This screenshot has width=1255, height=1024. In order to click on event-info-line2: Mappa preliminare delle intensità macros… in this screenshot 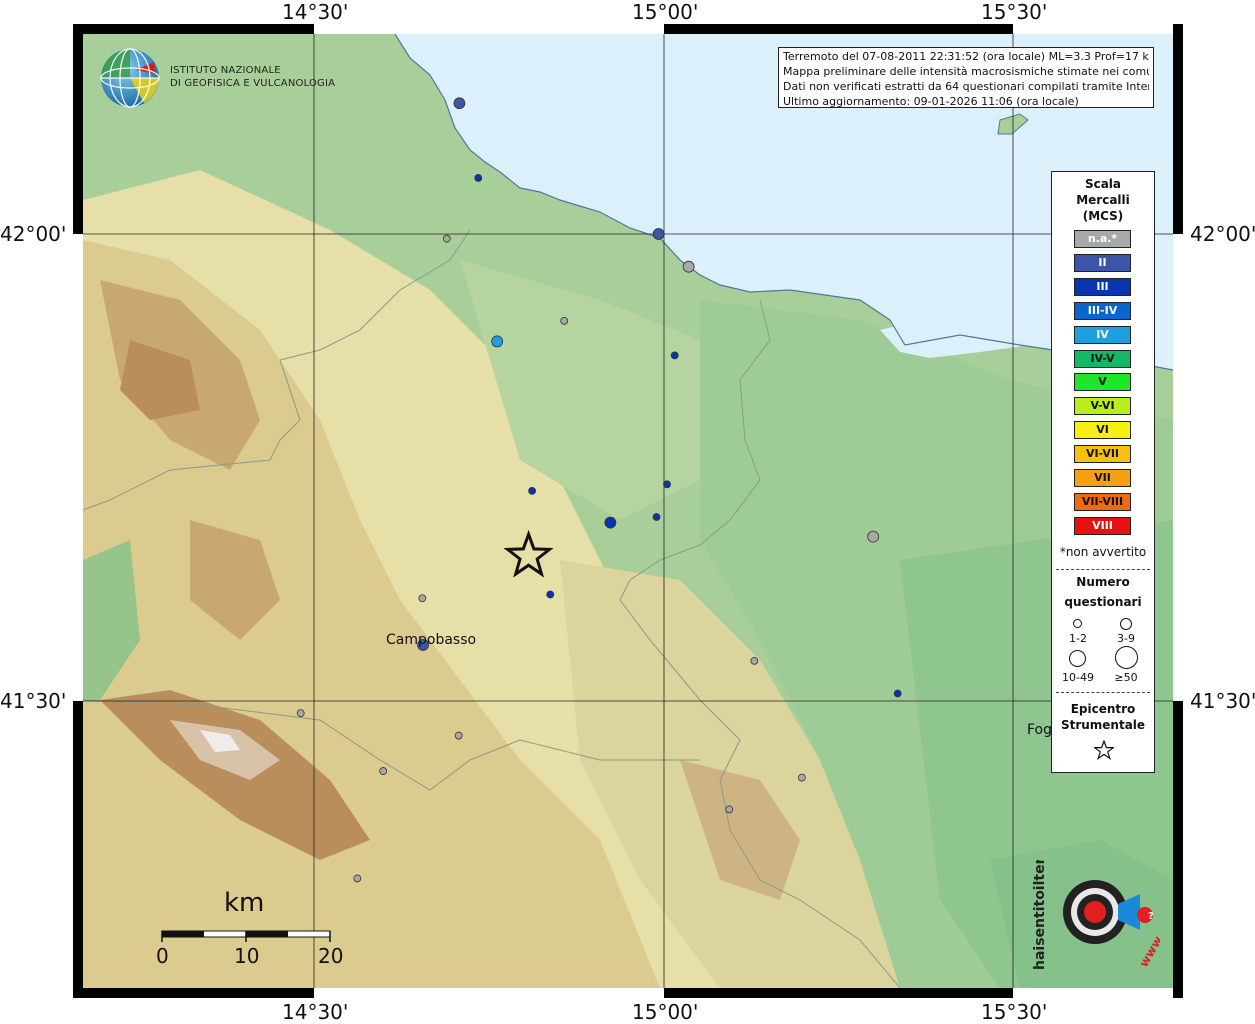, I will do `click(966, 71)`.